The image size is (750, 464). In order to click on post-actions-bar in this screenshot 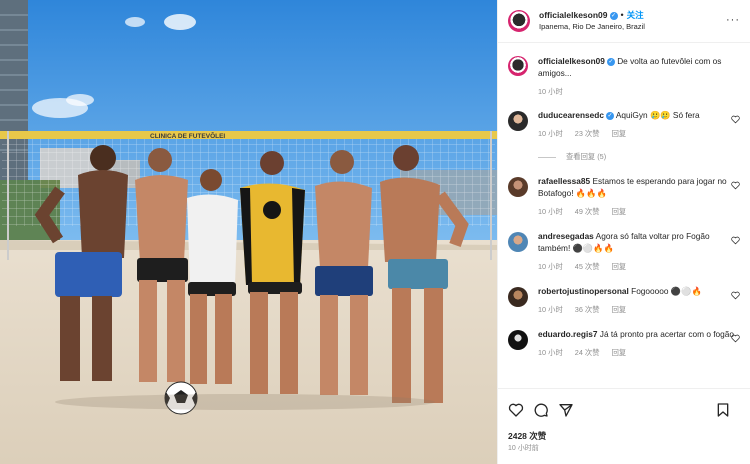, I will do `click(624, 409)`.